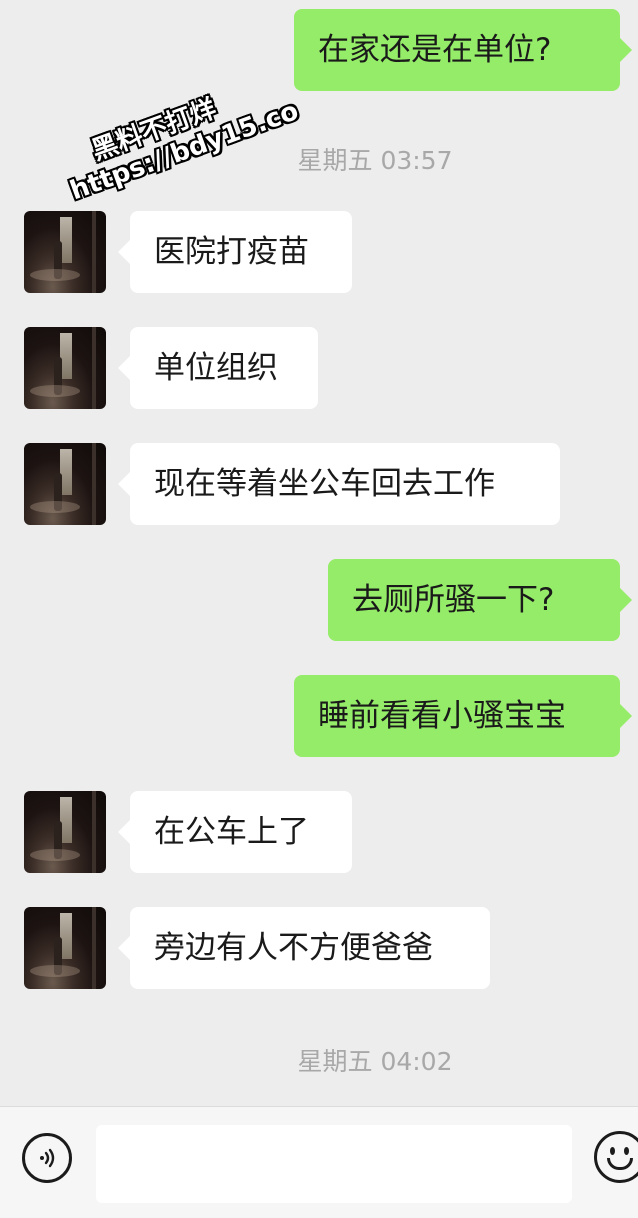  Describe the element at coordinates (235, 252) in the screenshot. I see `incoming-message-bubble: 医院打疫苗` at that location.